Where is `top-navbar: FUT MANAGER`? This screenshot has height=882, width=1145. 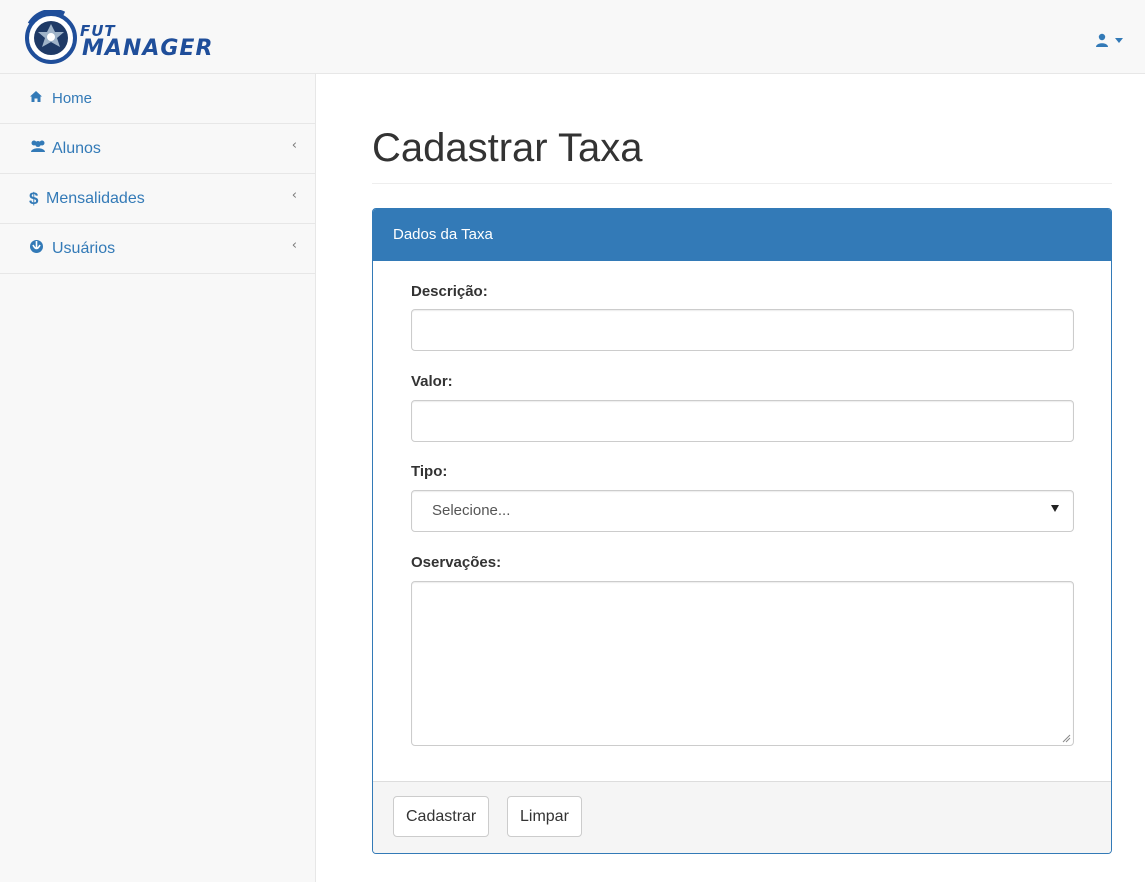 top-navbar: FUT MANAGER is located at coordinates (572, 37).